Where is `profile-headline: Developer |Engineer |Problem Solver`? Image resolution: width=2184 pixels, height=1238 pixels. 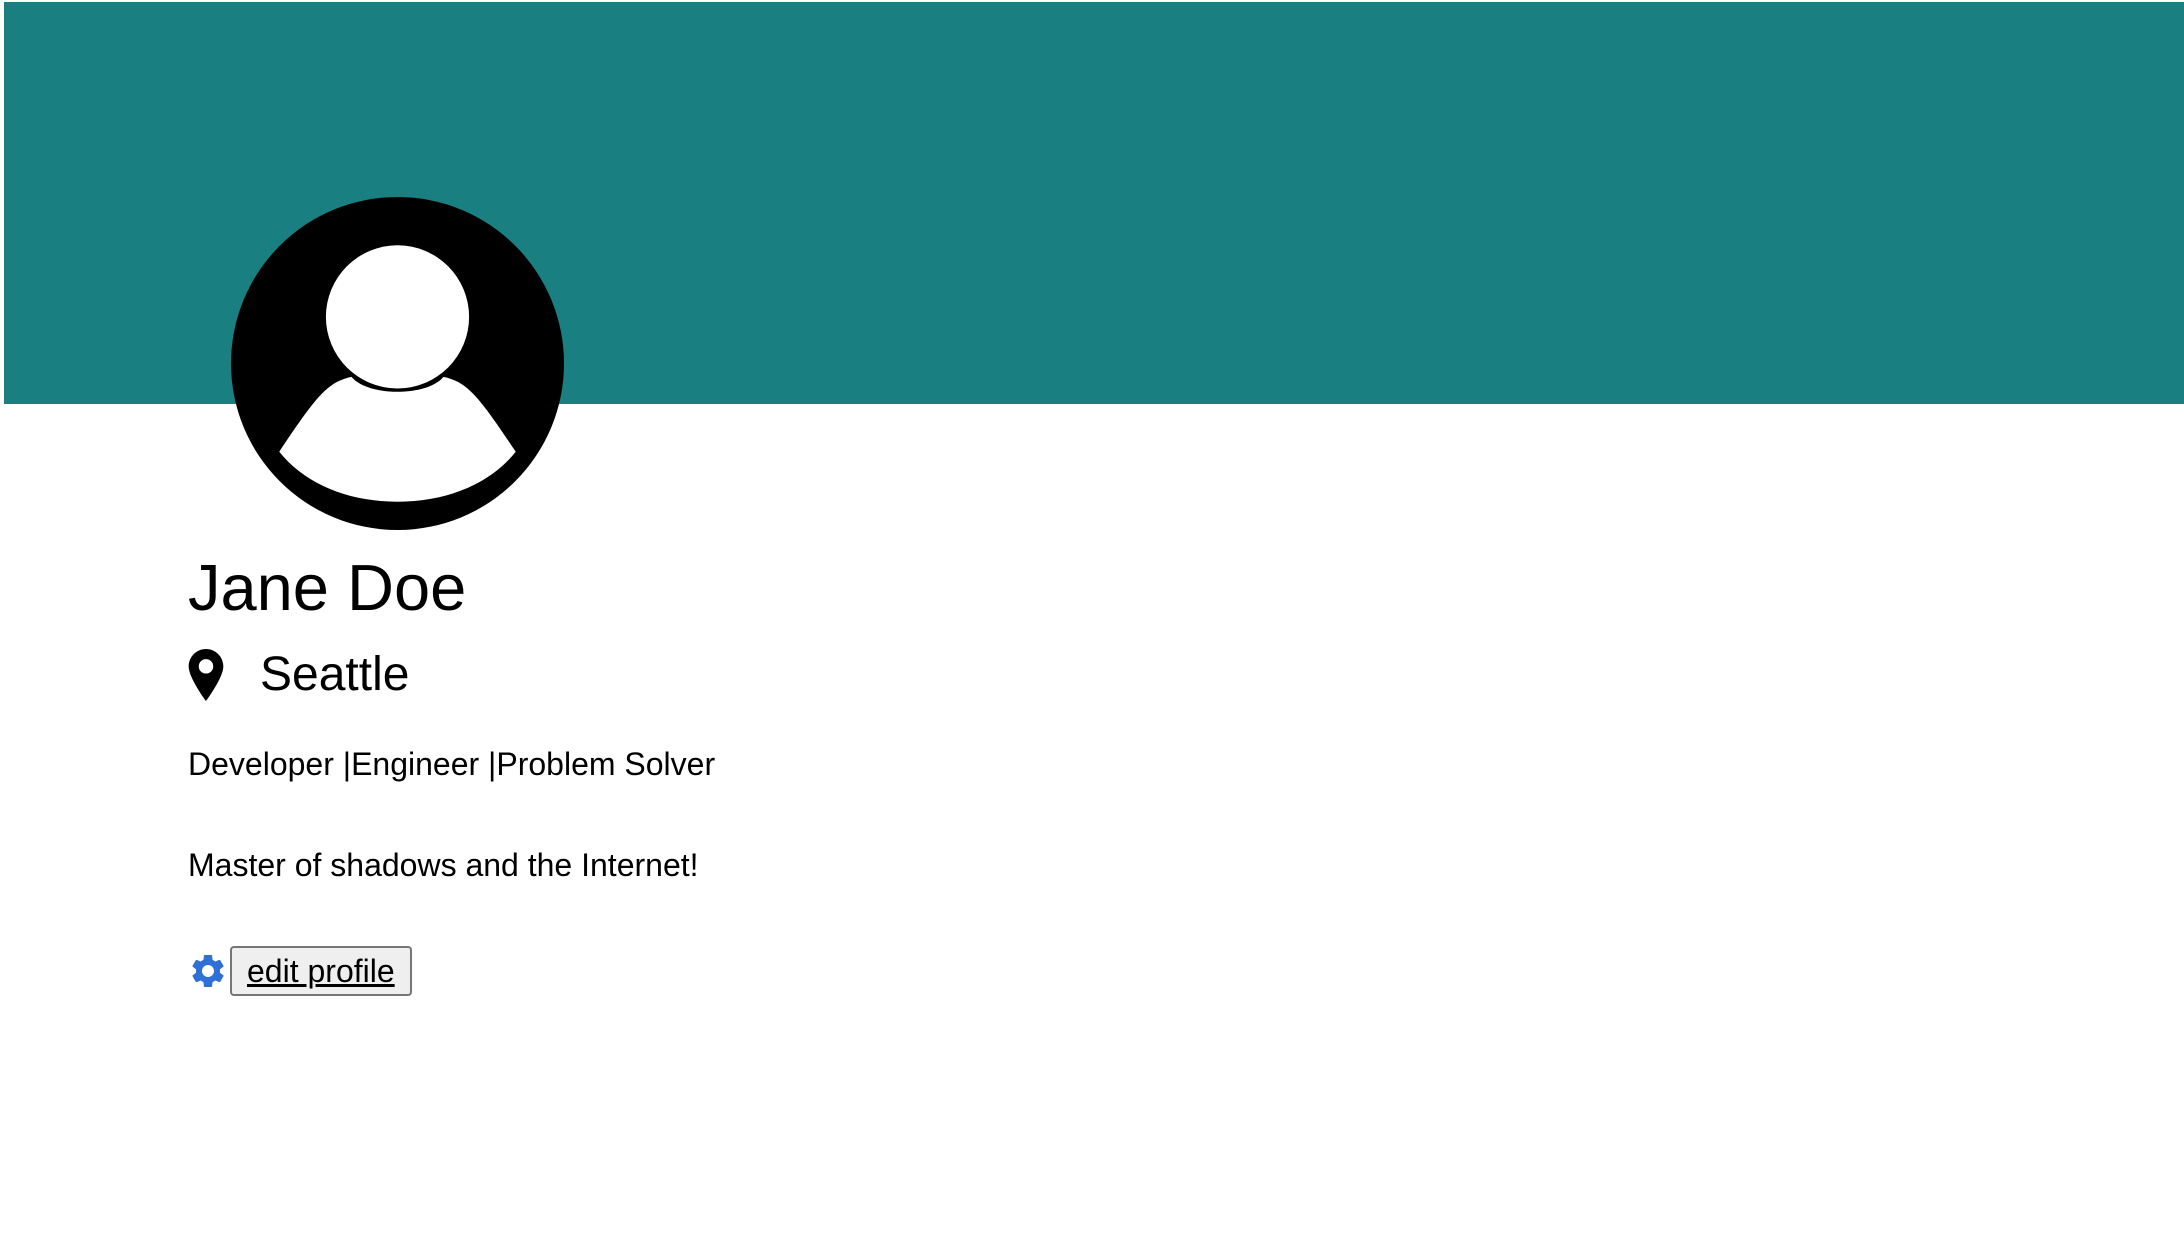 profile-headline: Developer |Engineer |Problem Solver is located at coordinates (452, 764).